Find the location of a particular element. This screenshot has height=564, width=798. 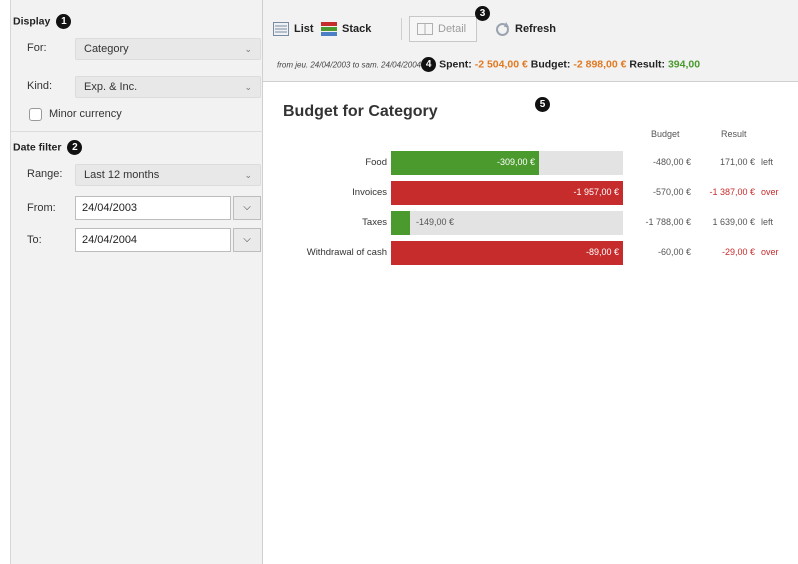

minor-currency-checkbox is located at coordinates (35, 114).